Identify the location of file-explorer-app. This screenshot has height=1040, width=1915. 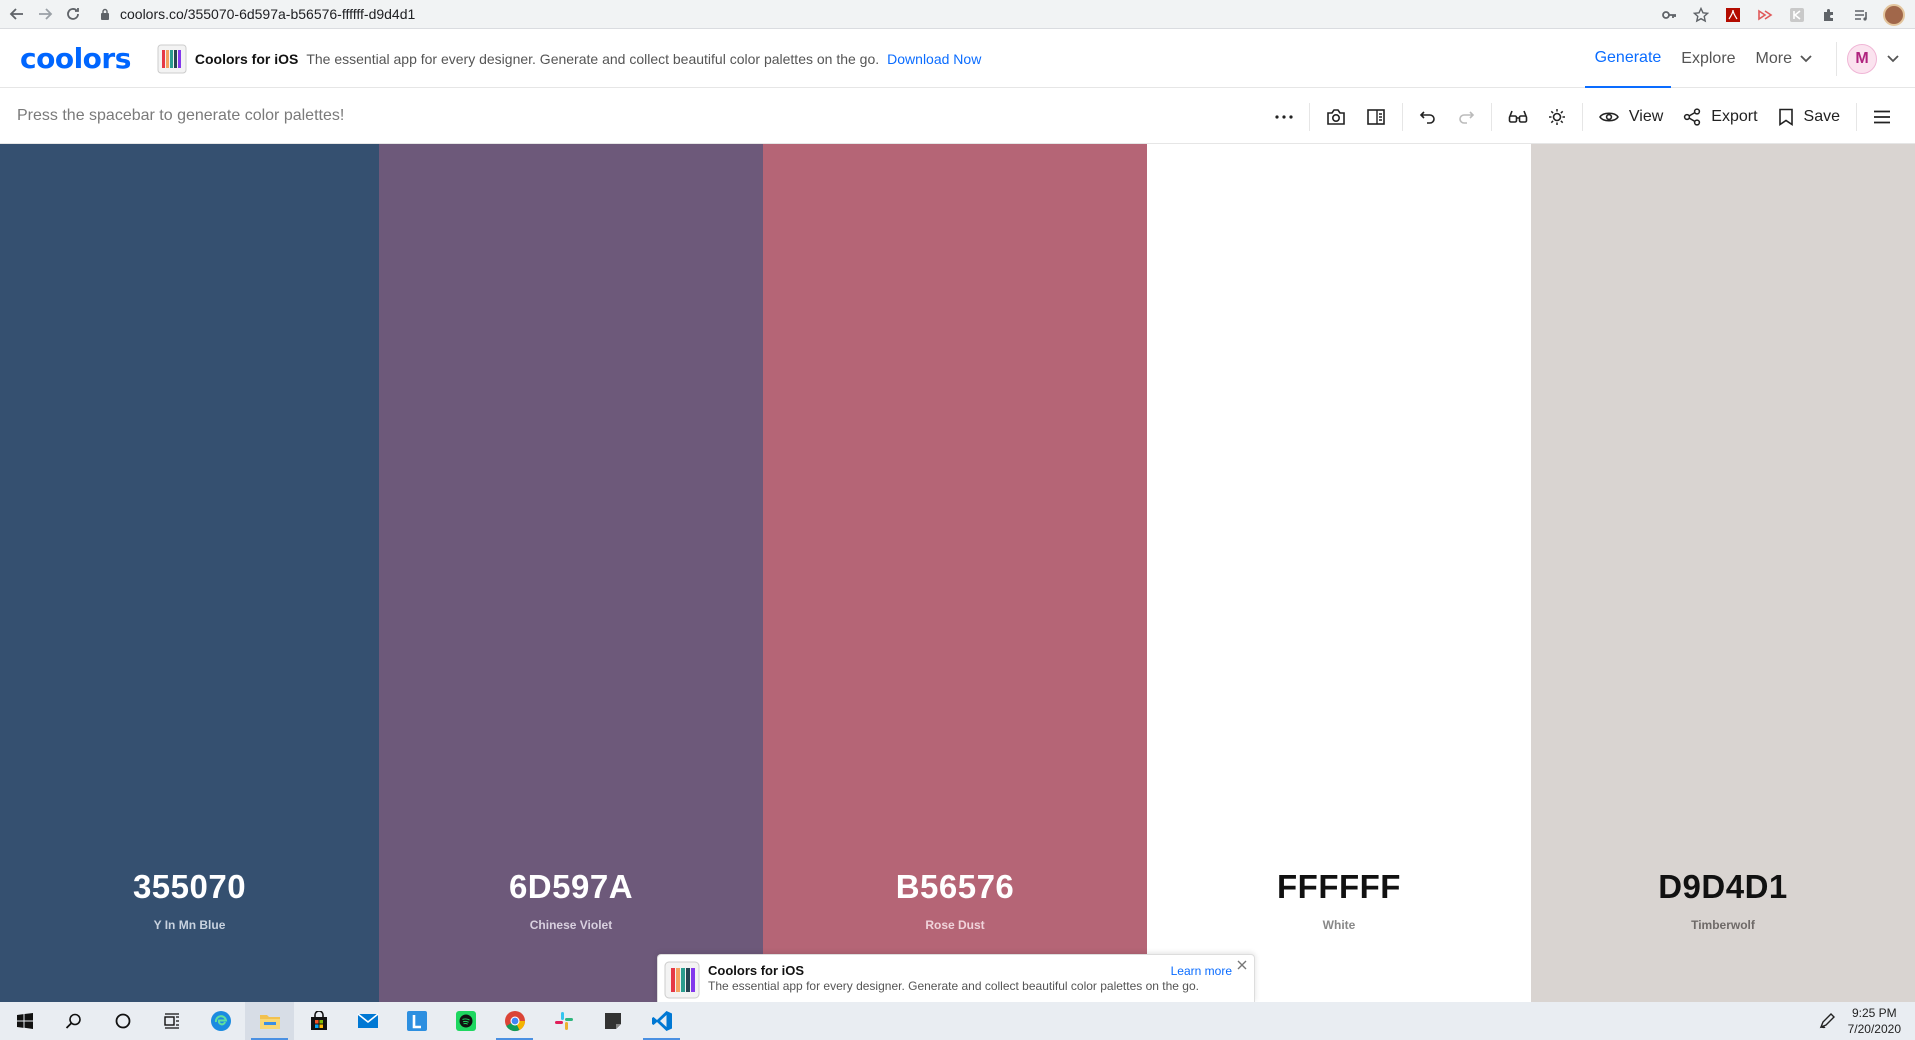
(269, 1021).